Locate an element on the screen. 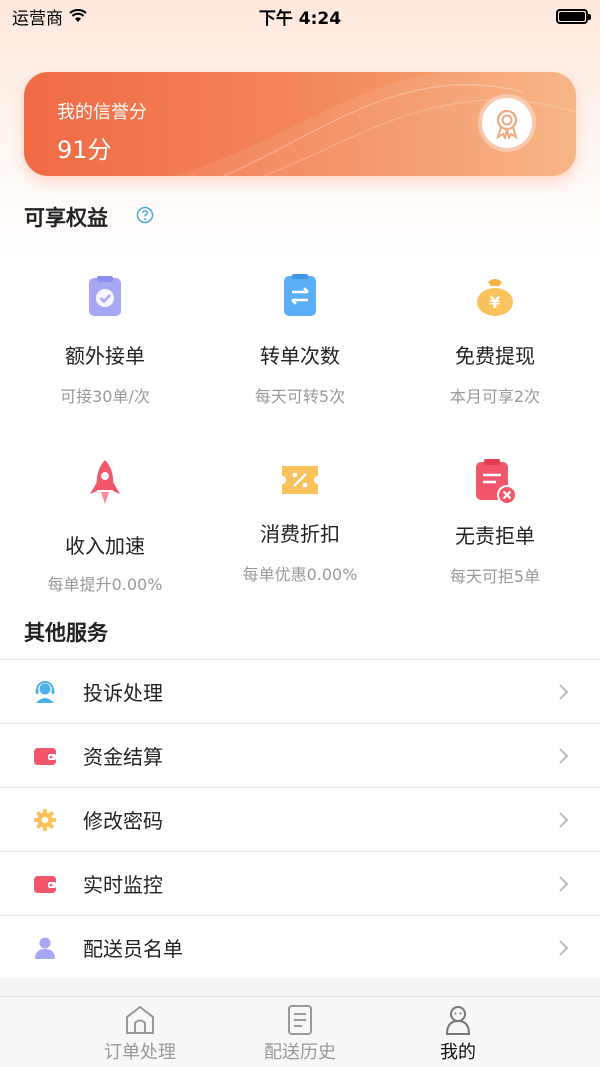  benefit-name: 免费提现 is located at coordinates (495, 356).